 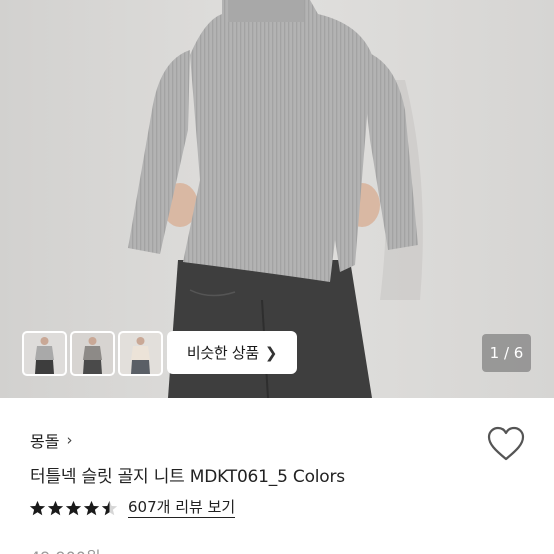 I want to click on similar-products-label: 비슷한 상품, so click(x=222, y=353).